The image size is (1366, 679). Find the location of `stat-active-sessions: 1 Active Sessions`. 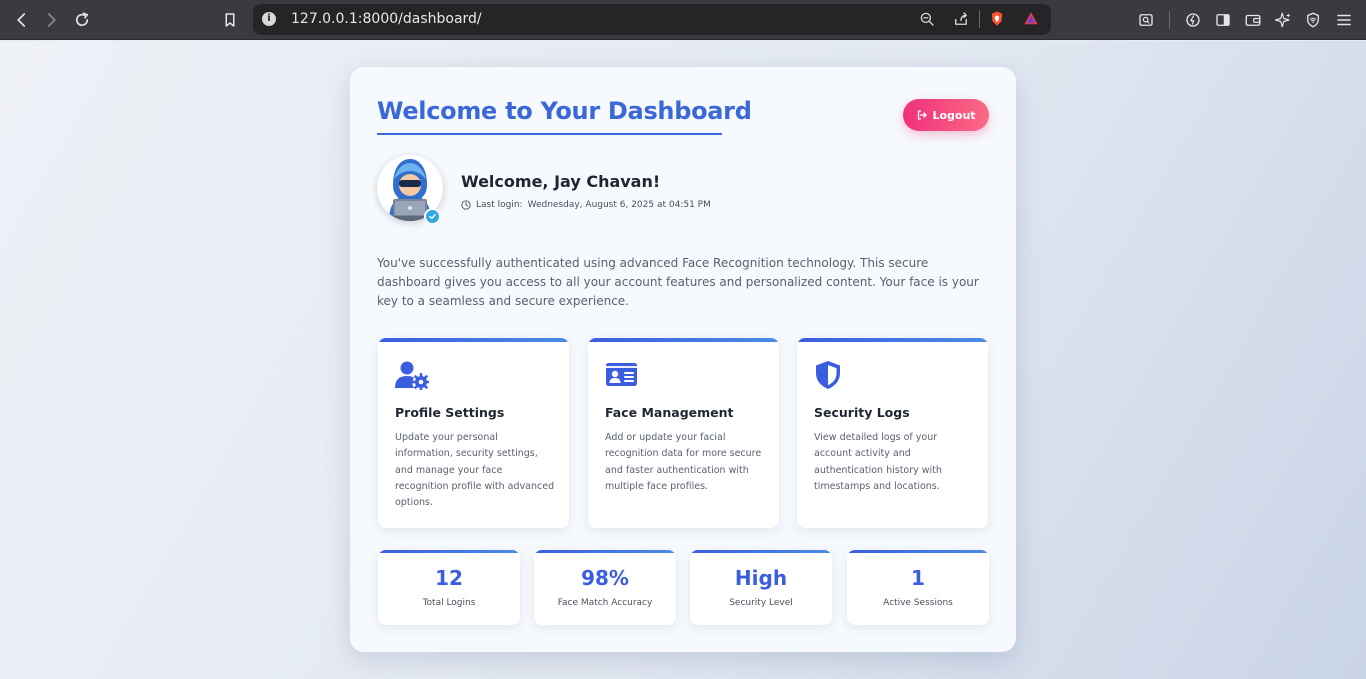

stat-active-sessions: 1 Active Sessions is located at coordinates (918, 587).